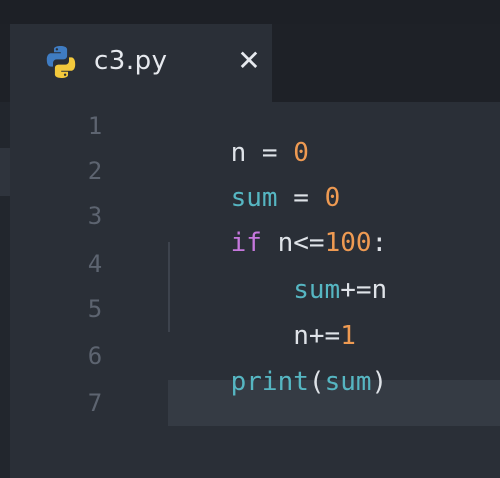 This screenshot has height=478, width=500. I want to click on python-icon, so click(61, 62).